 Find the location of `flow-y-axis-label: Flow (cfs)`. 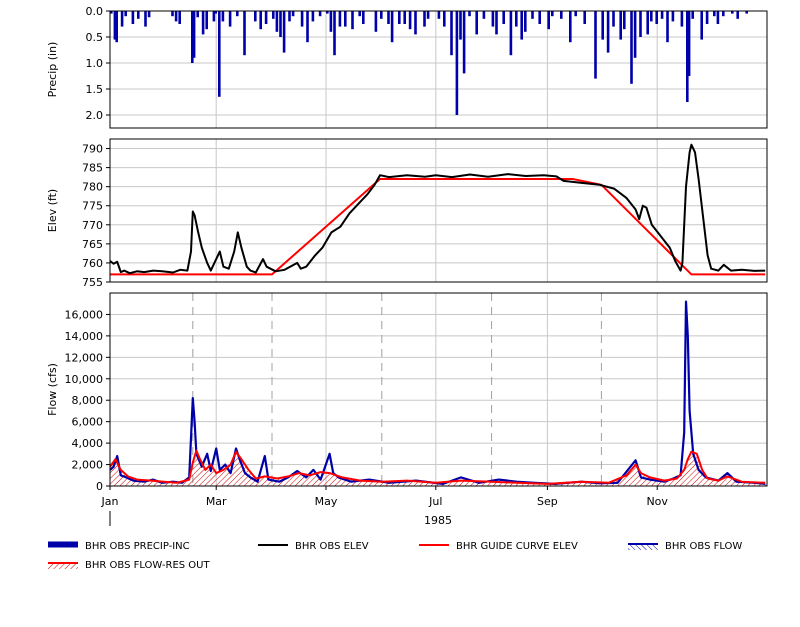

flow-y-axis-label: Flow (cfs) is located at coordinates (52, 389).